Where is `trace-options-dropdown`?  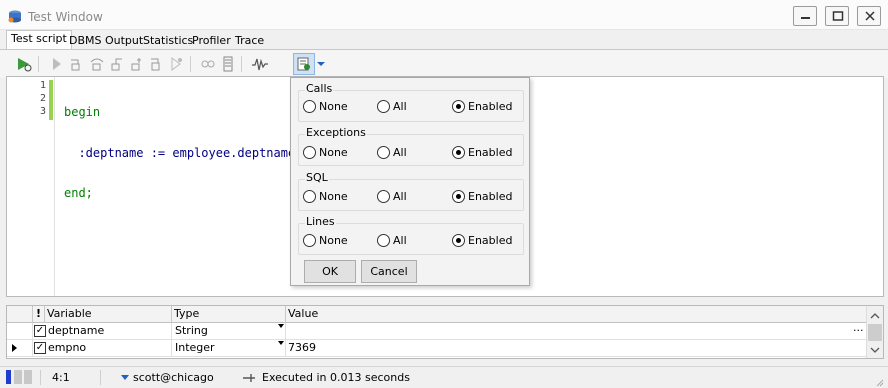 trace-options-dropdown is located at coordinates (321, 64).